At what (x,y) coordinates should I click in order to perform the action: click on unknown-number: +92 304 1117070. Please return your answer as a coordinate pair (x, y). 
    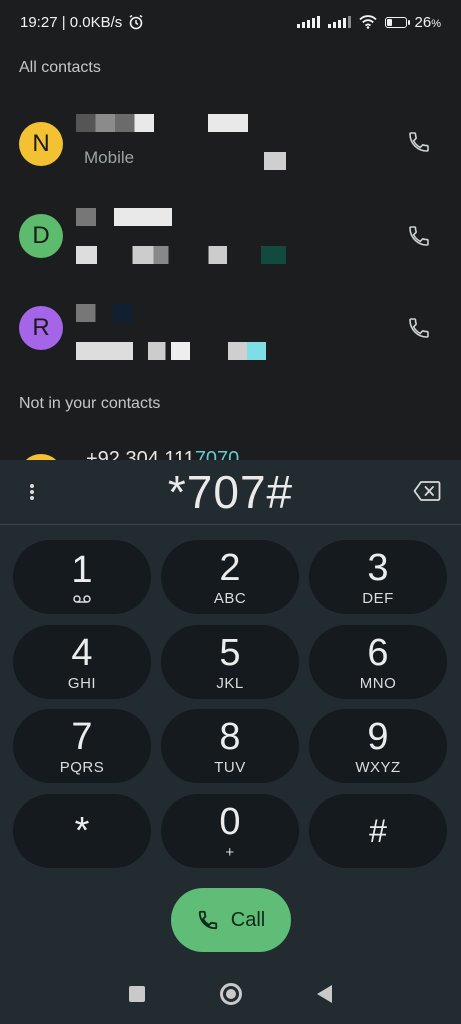
    Looking at the image, I should click on (163, 454).